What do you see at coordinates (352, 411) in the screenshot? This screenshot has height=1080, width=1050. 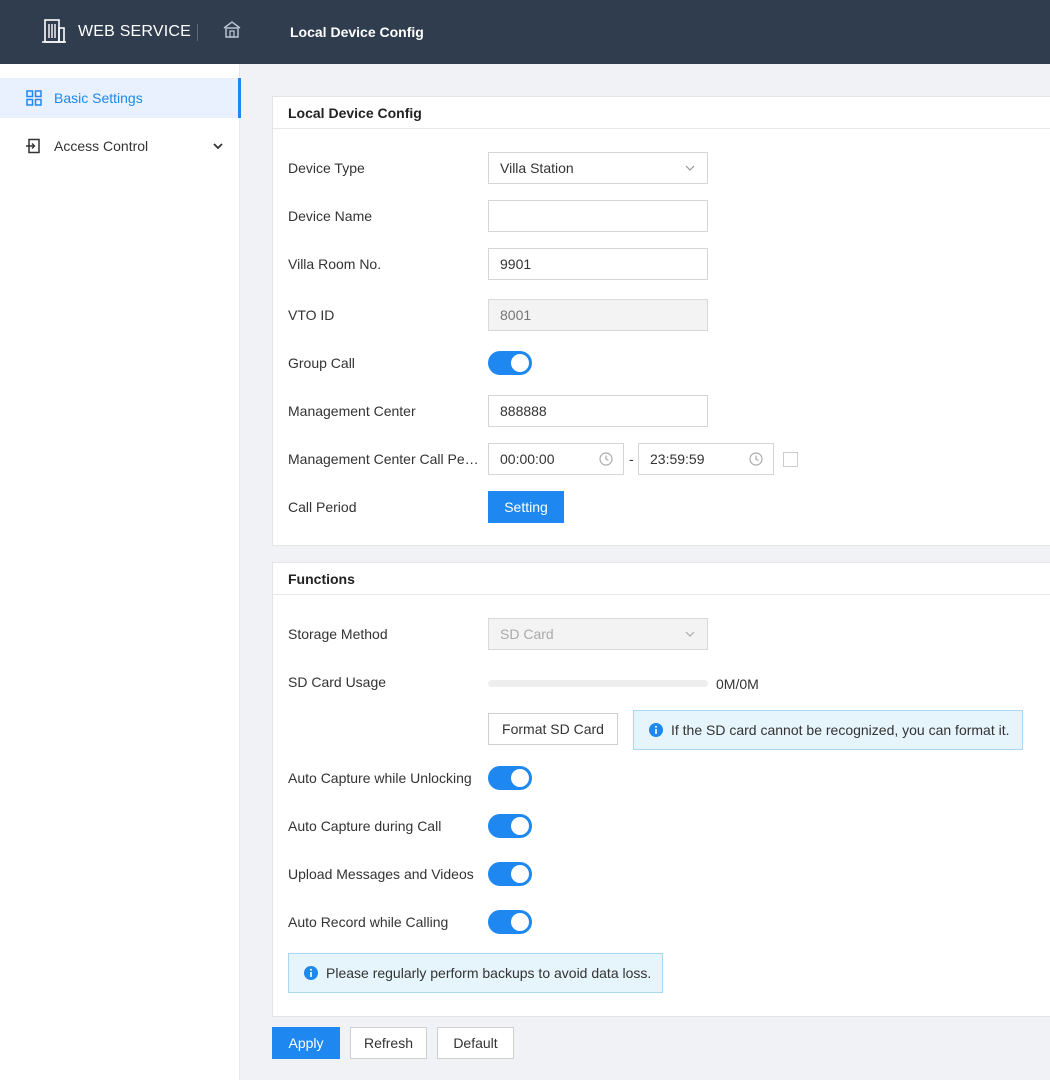 I see `mgmt-center-label: Management Center` at bounding box center [352, 411].